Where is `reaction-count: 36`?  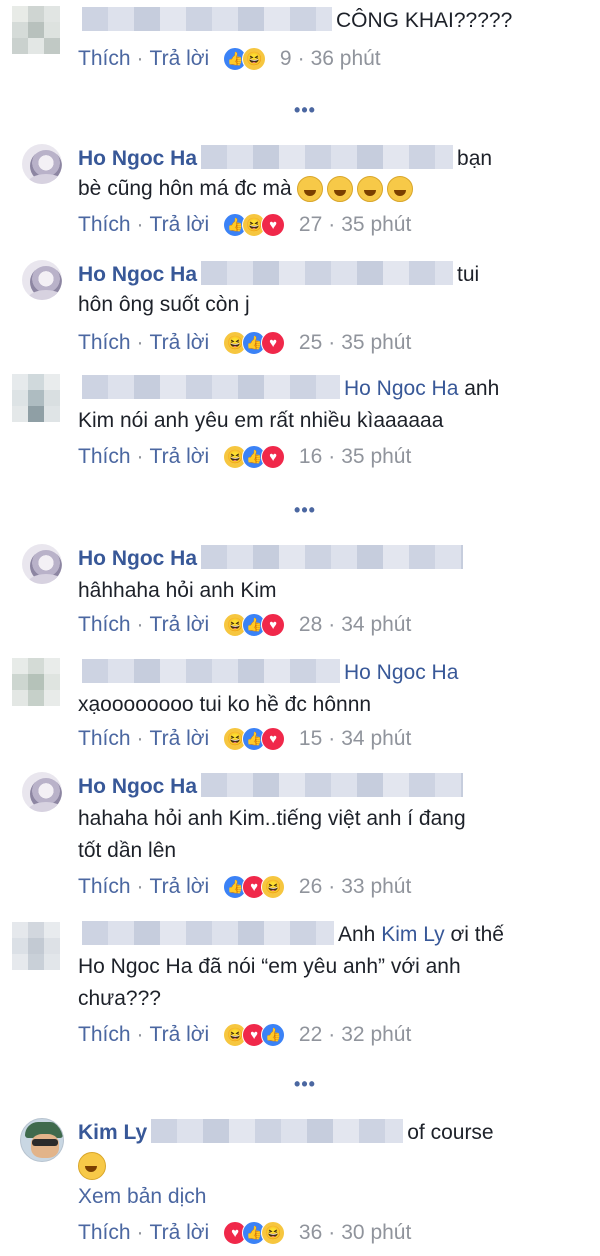
reaction-count: 36 is located at coordinates (310, 1232).